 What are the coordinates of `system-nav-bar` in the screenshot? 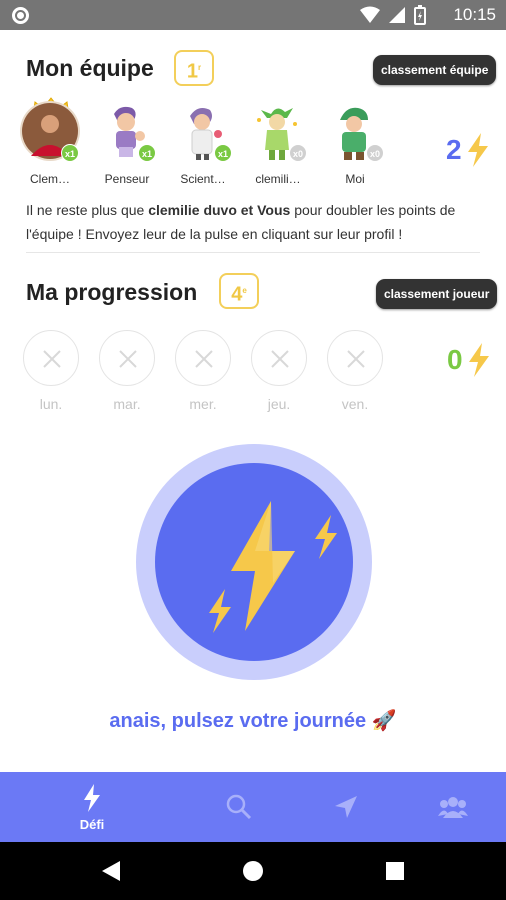 It's located at (253, 871).